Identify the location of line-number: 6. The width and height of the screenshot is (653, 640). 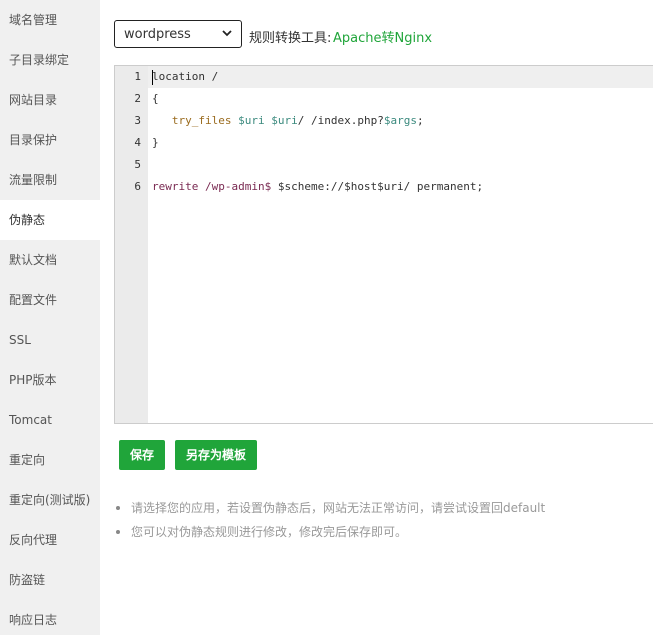
(137, 186).